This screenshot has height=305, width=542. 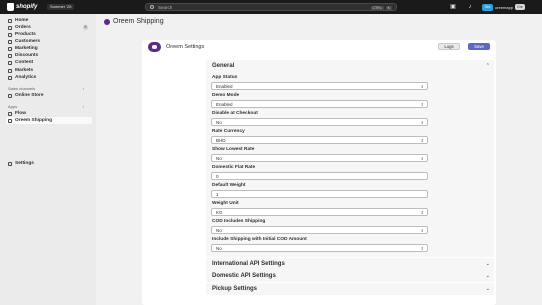 What do you see at coordinates (319, 176) in the screenshot?
I see `domestic-flat-rate-input: 0` at bounding box center [319, 176].